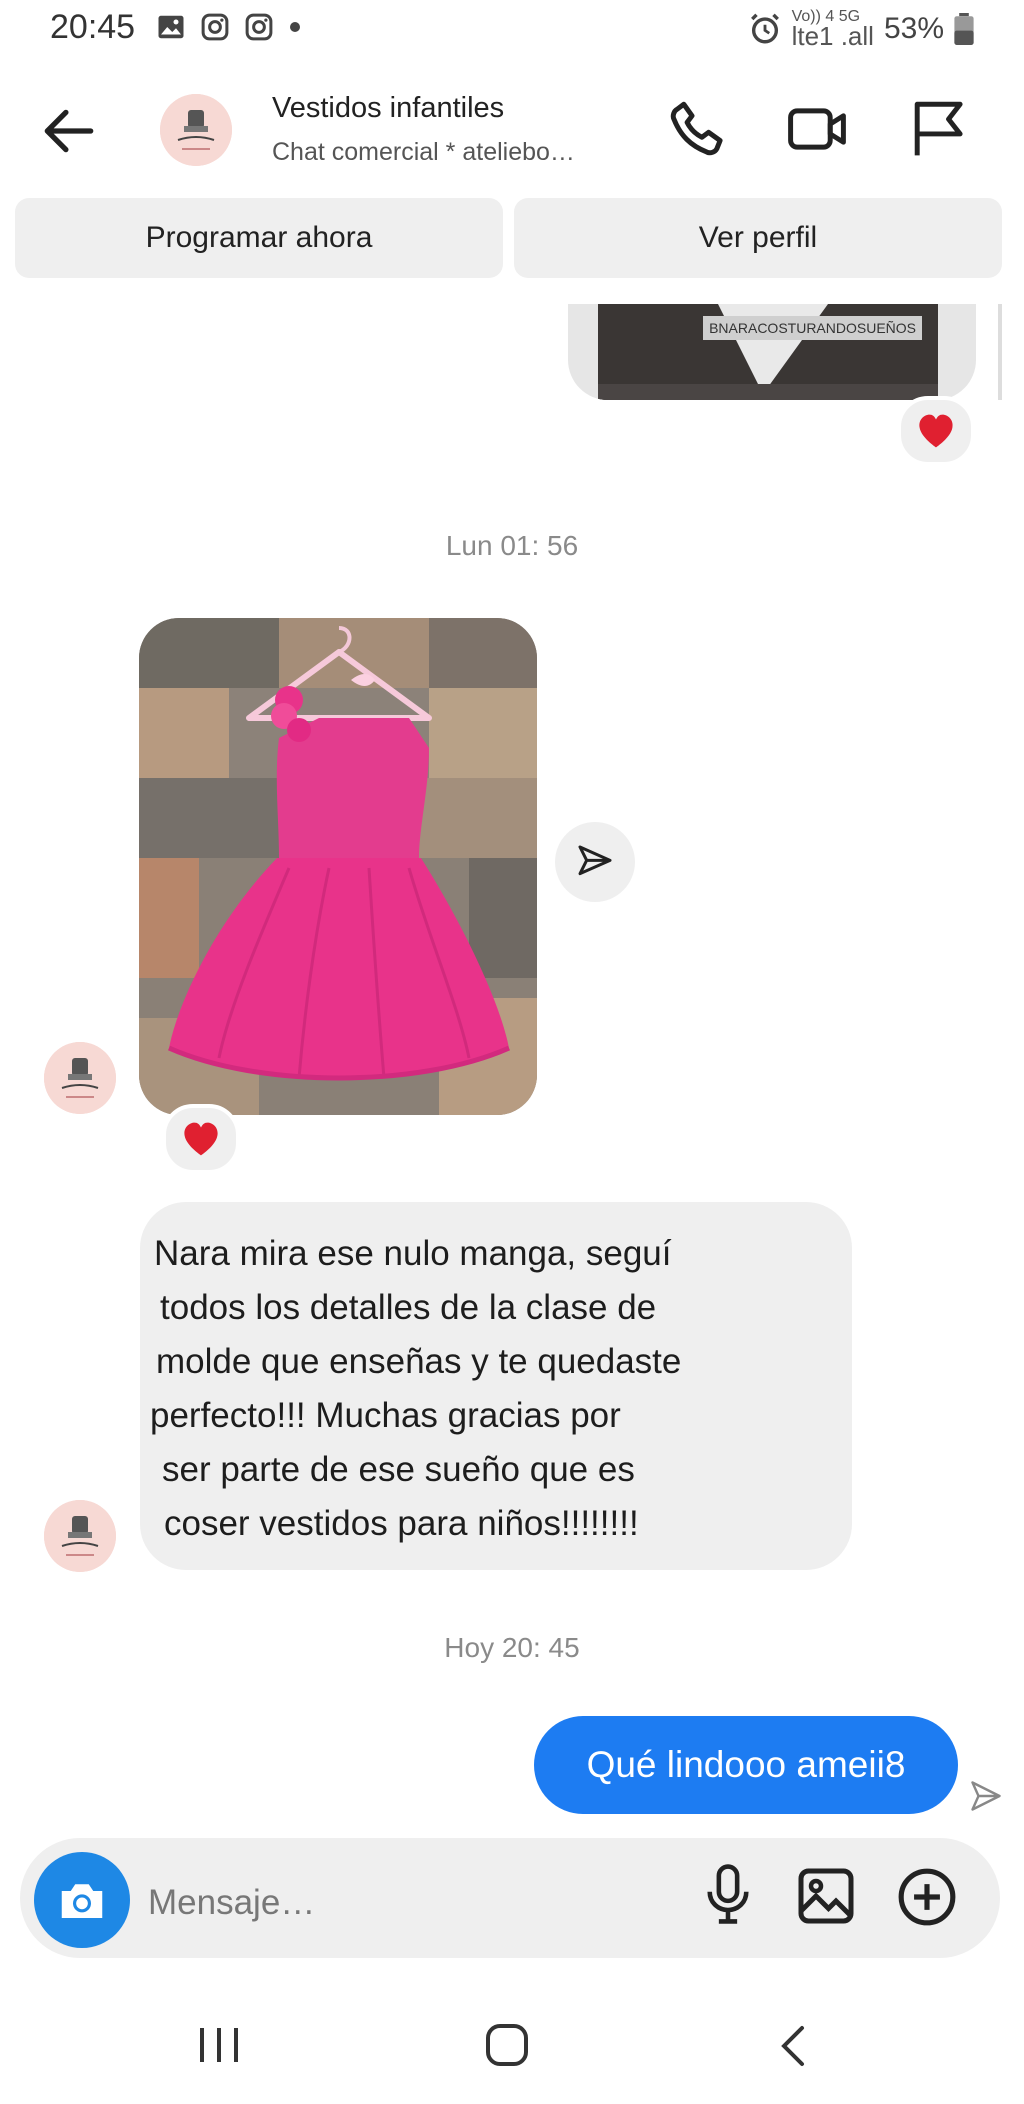  I want to click on status-notification-icons, so click(229, 27).